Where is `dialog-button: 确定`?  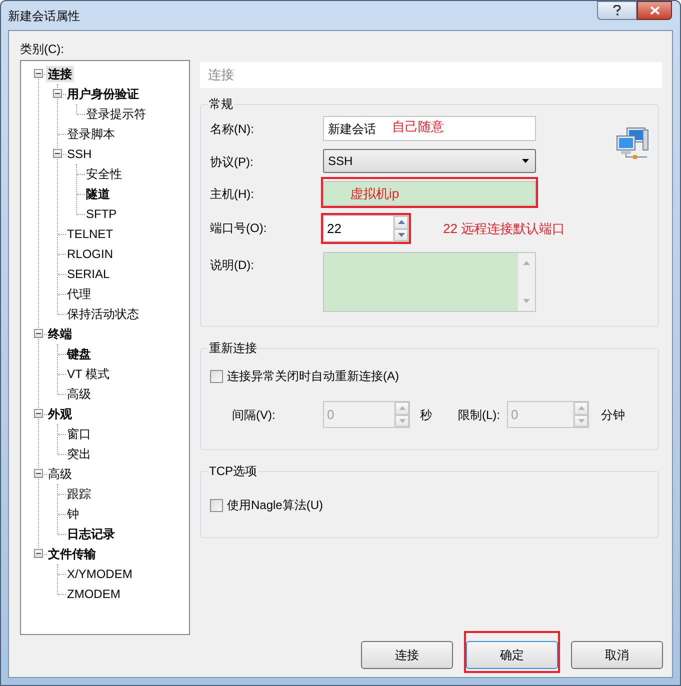
dialog-button: 确定 is located at coordinates (512, 655).